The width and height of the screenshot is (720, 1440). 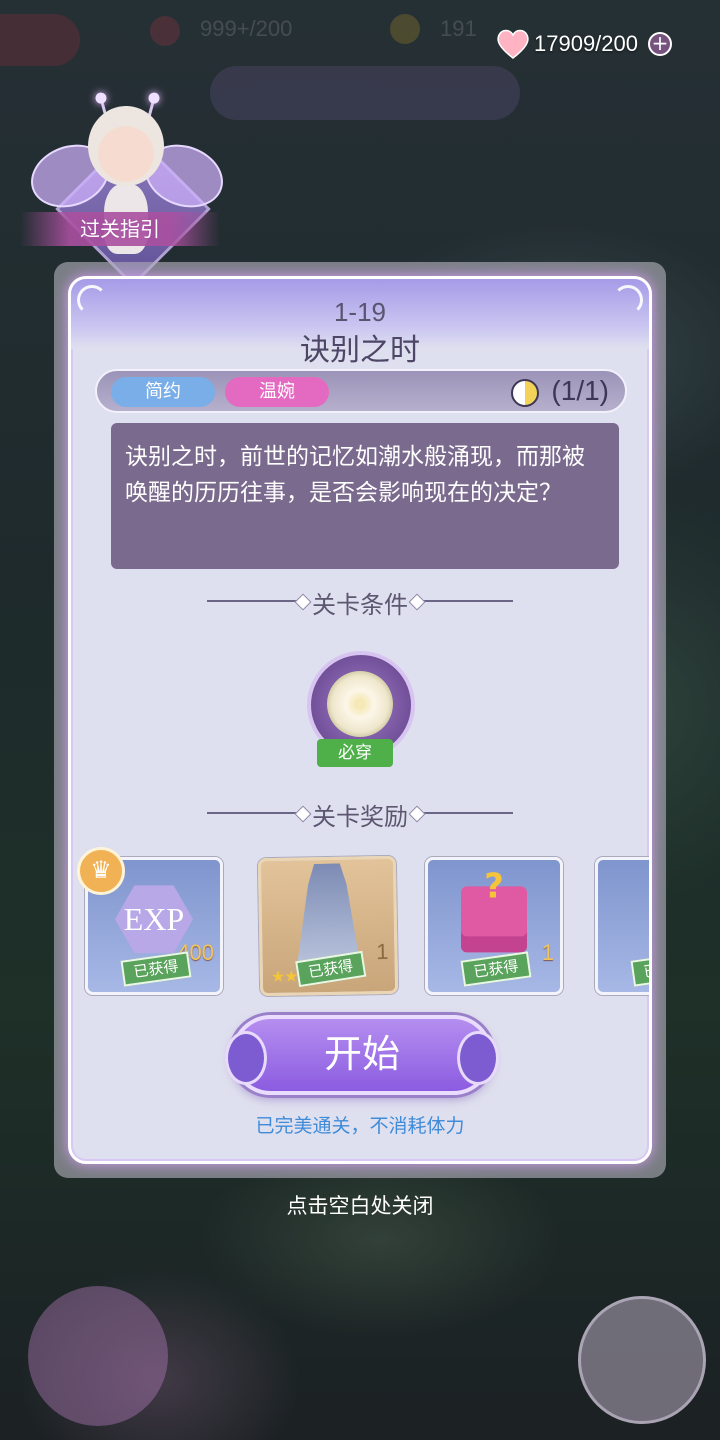 I want to click on level-description: 诀别之时，前世的记忆如潮水般涌现，而那被唤醒的历历往事，是否会影响现在的决定？, so click(x=365, y=496).